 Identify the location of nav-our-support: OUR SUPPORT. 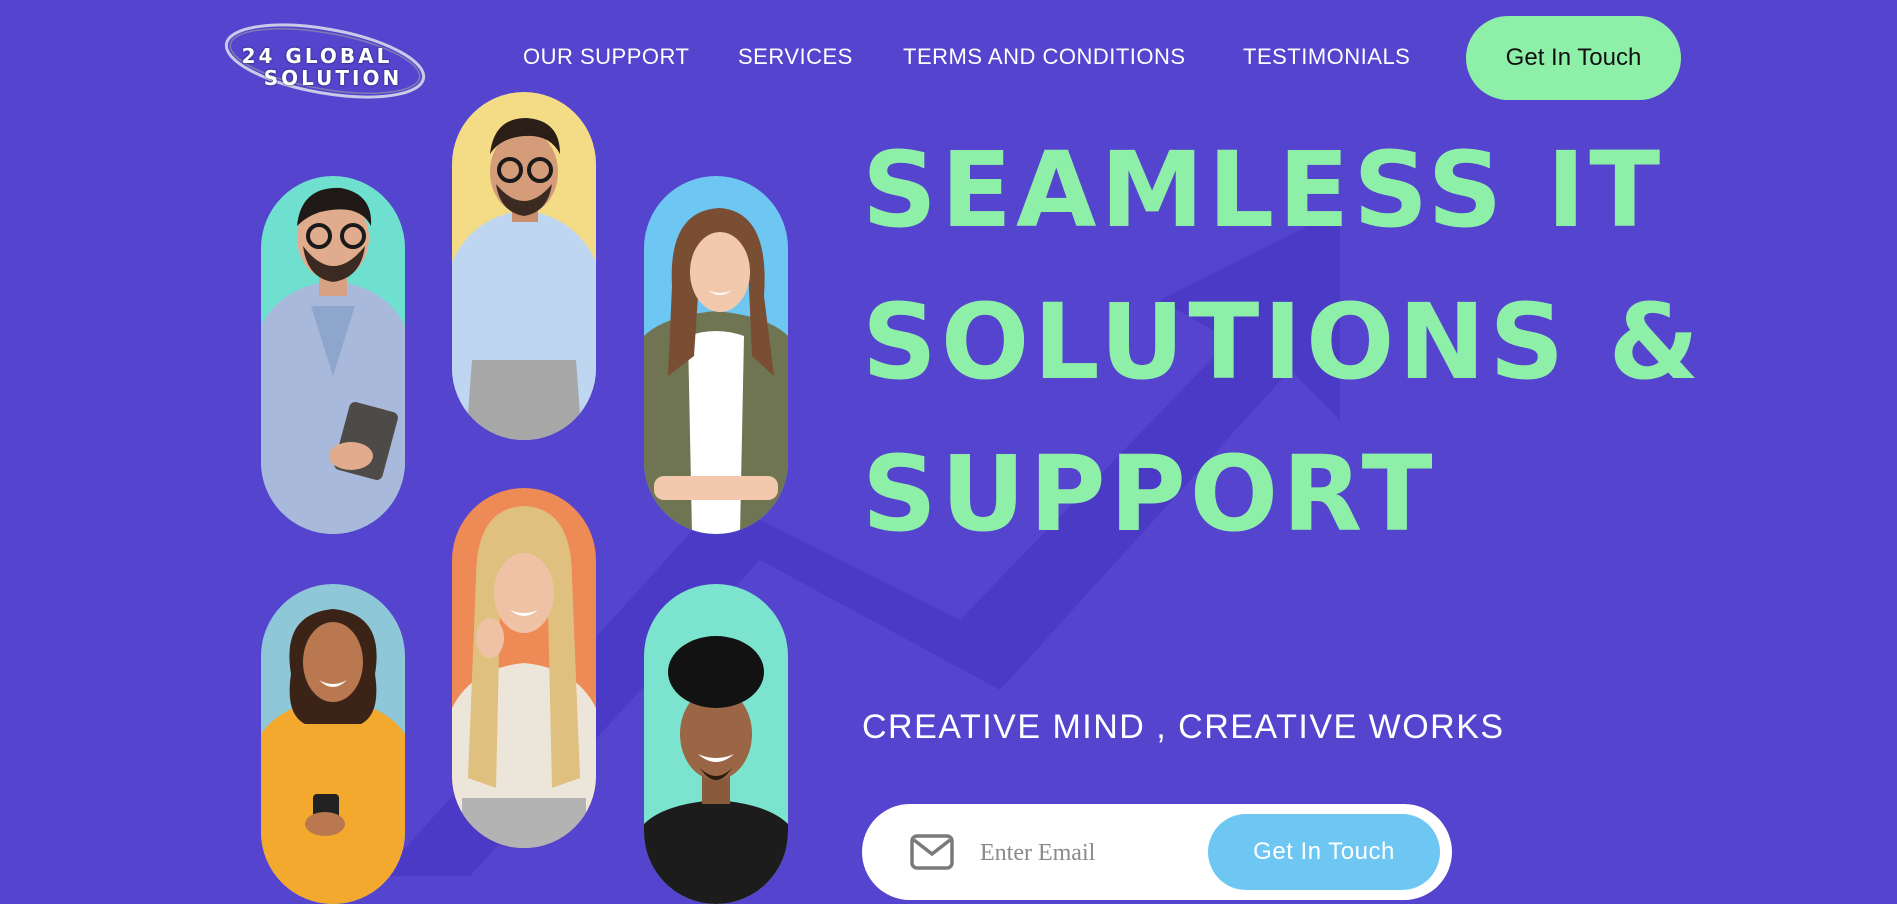
(606, 57).